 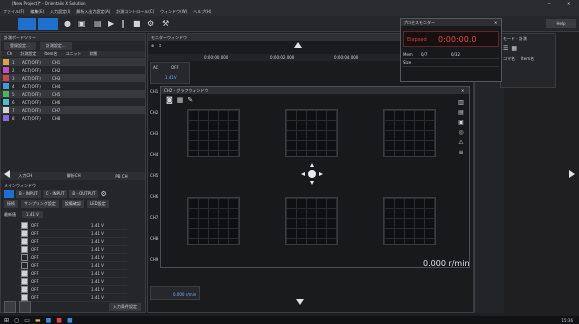 I want to click on side-tool-6-icon: ≡, so click(x=460, y=152).